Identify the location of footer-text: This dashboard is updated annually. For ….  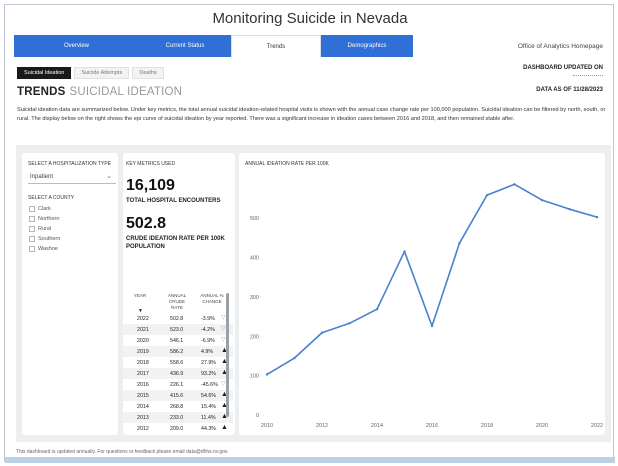
(122, 452).